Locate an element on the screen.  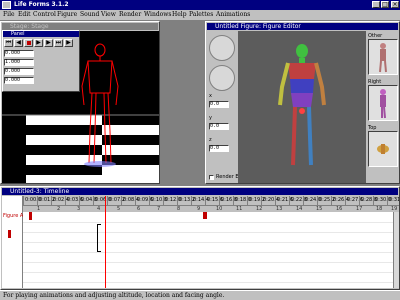
menu-help: Help is located at coordinates (179, 15).